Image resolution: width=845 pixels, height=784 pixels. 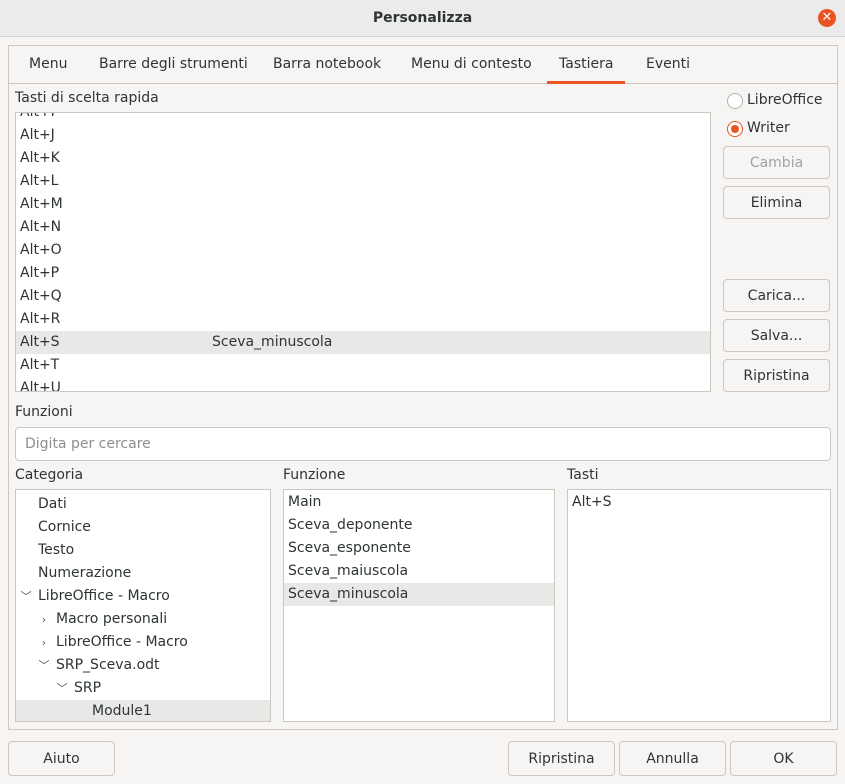 I want to click on search-input, so click(x=423, y=444).